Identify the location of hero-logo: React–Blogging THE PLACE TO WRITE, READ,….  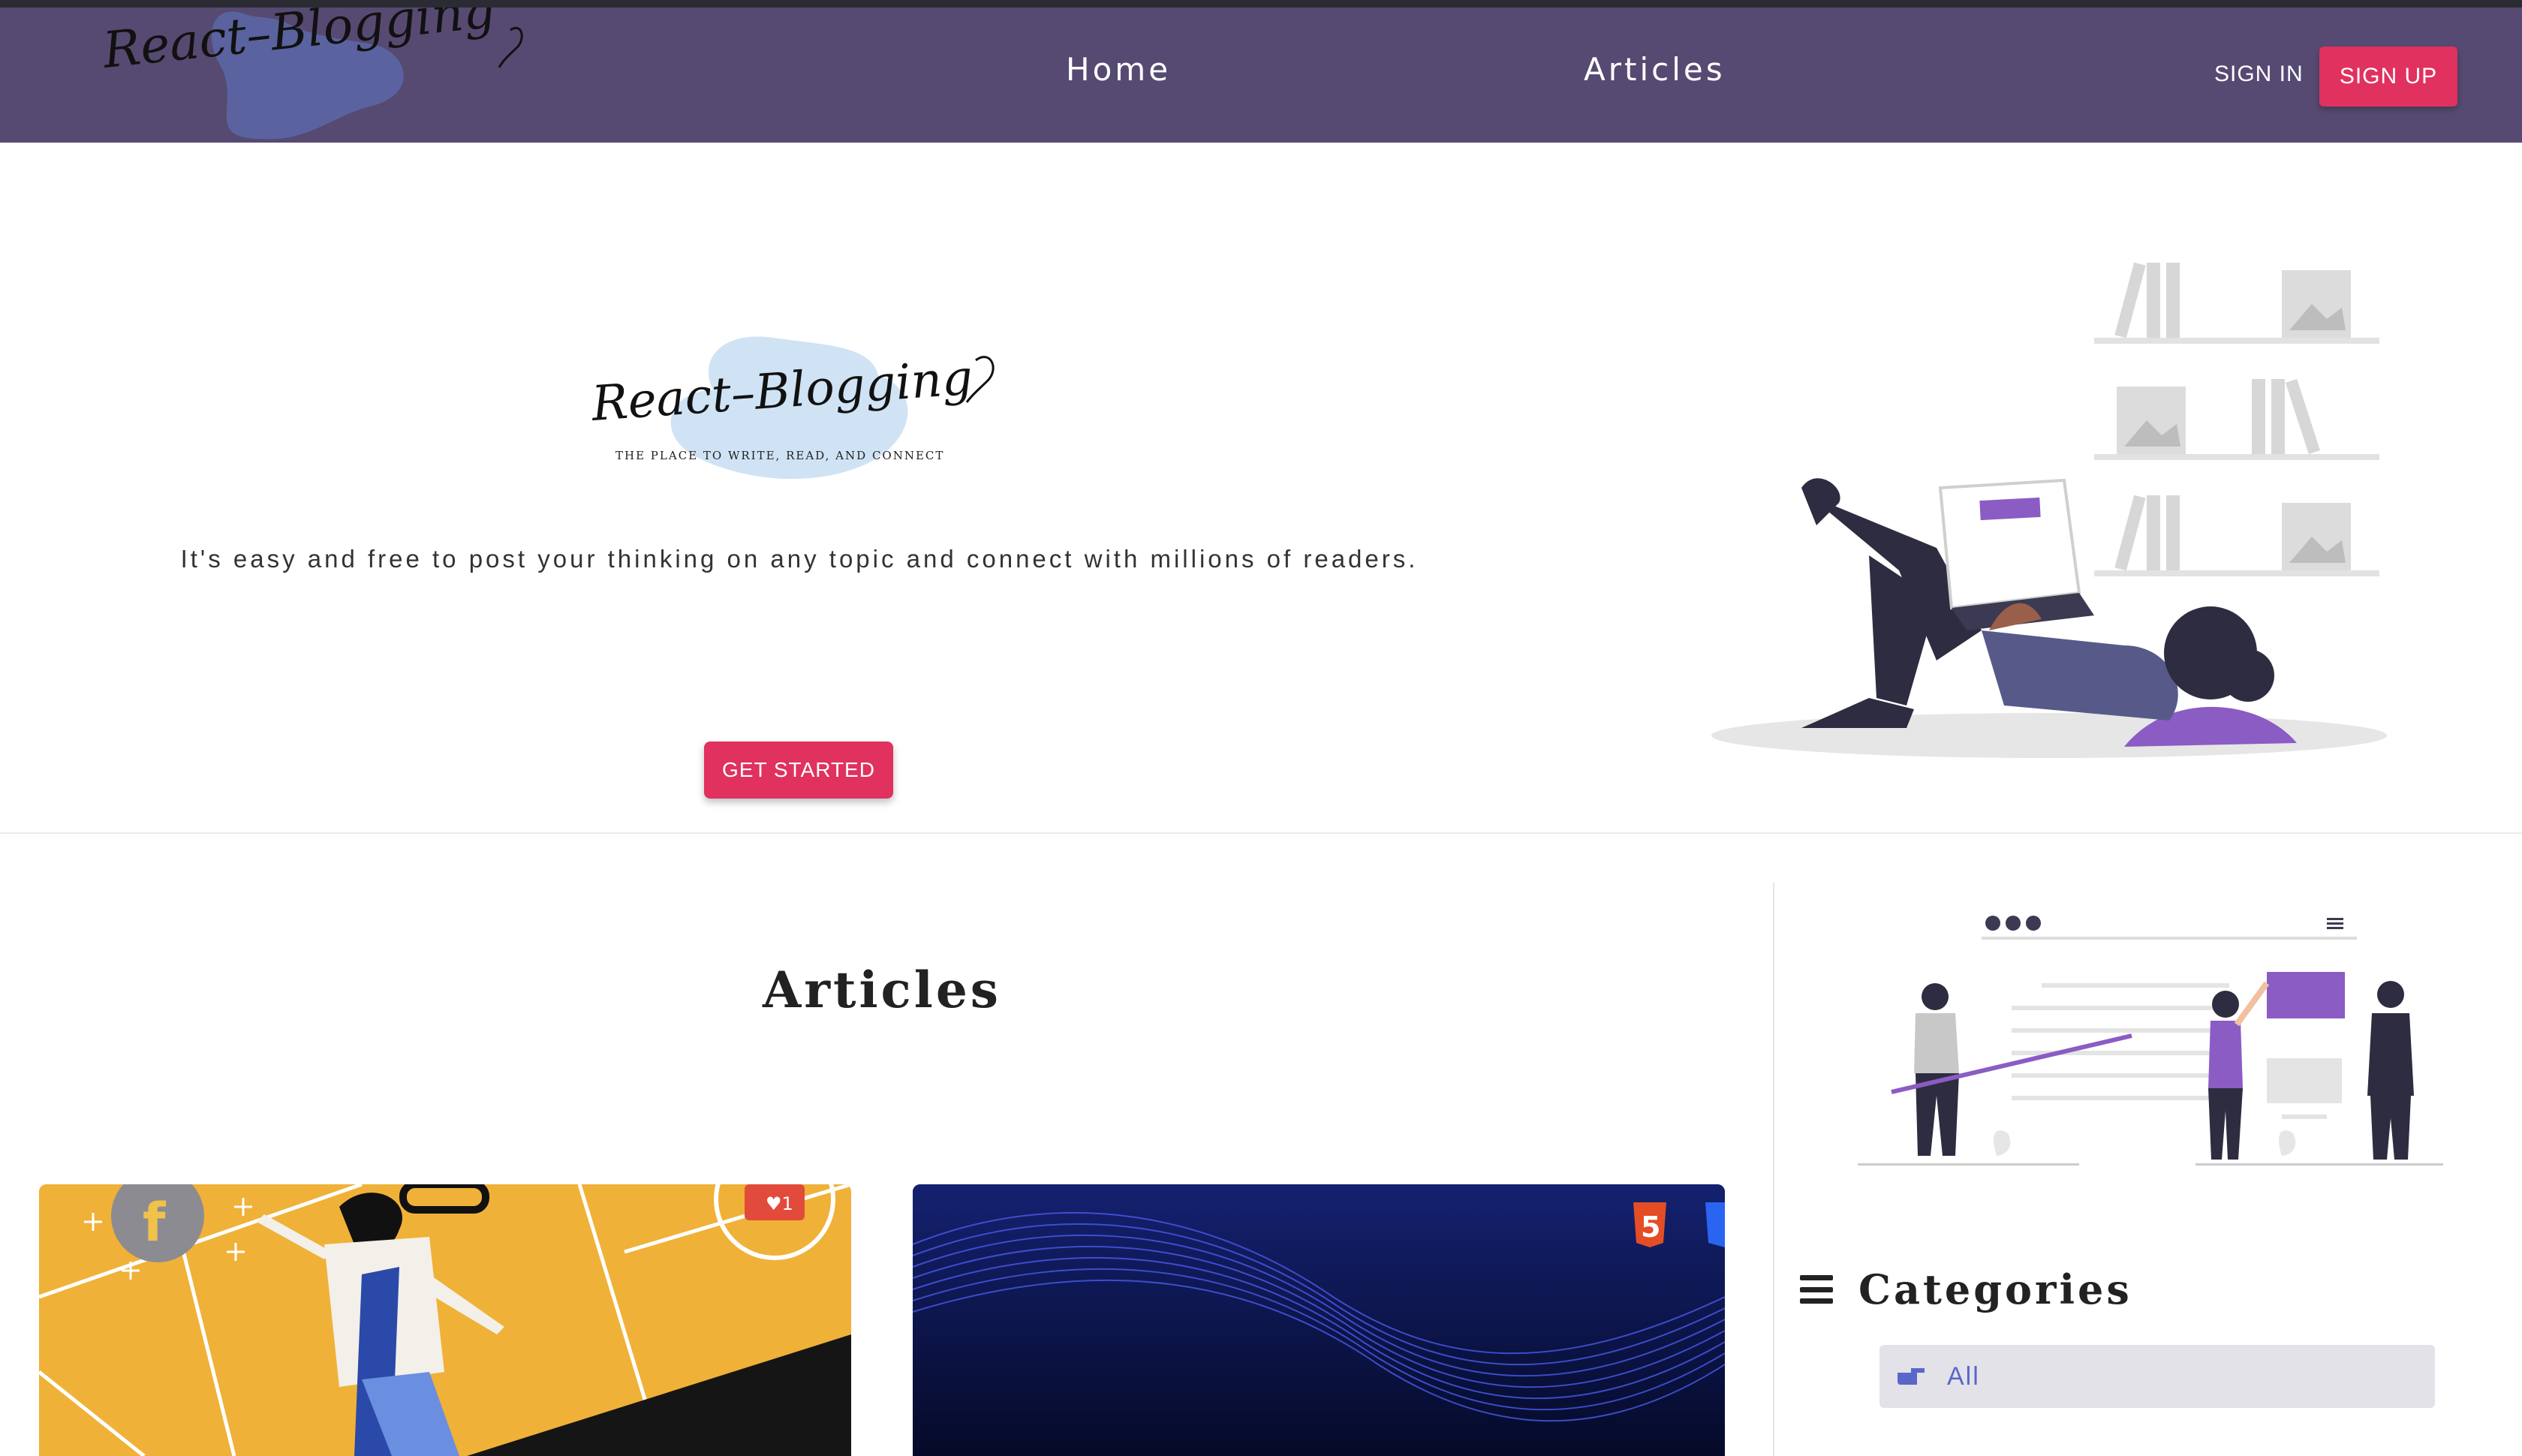
(792, 408).